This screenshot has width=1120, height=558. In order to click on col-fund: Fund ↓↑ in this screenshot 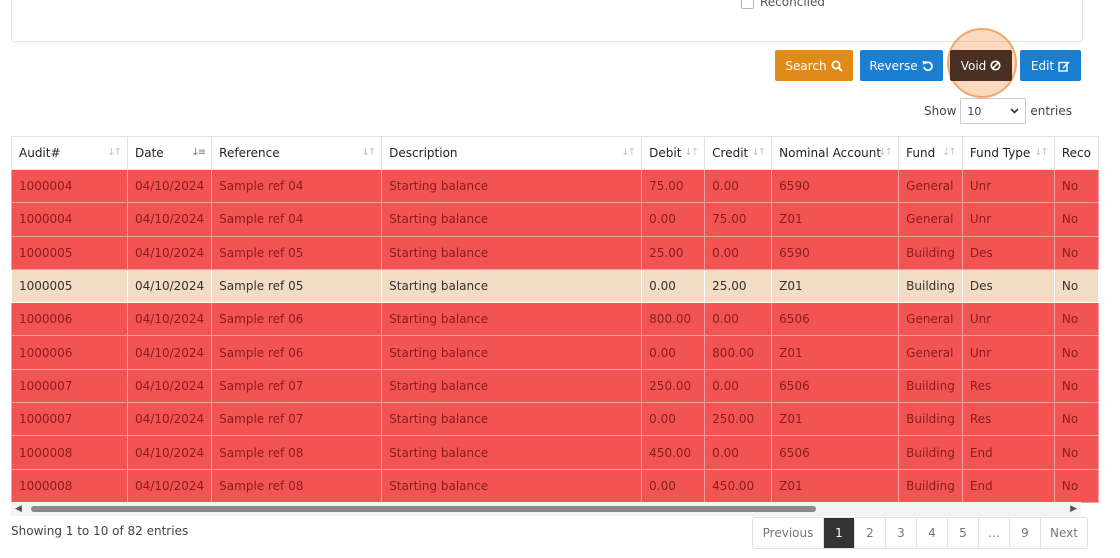, I will do `click(930, 153)`.